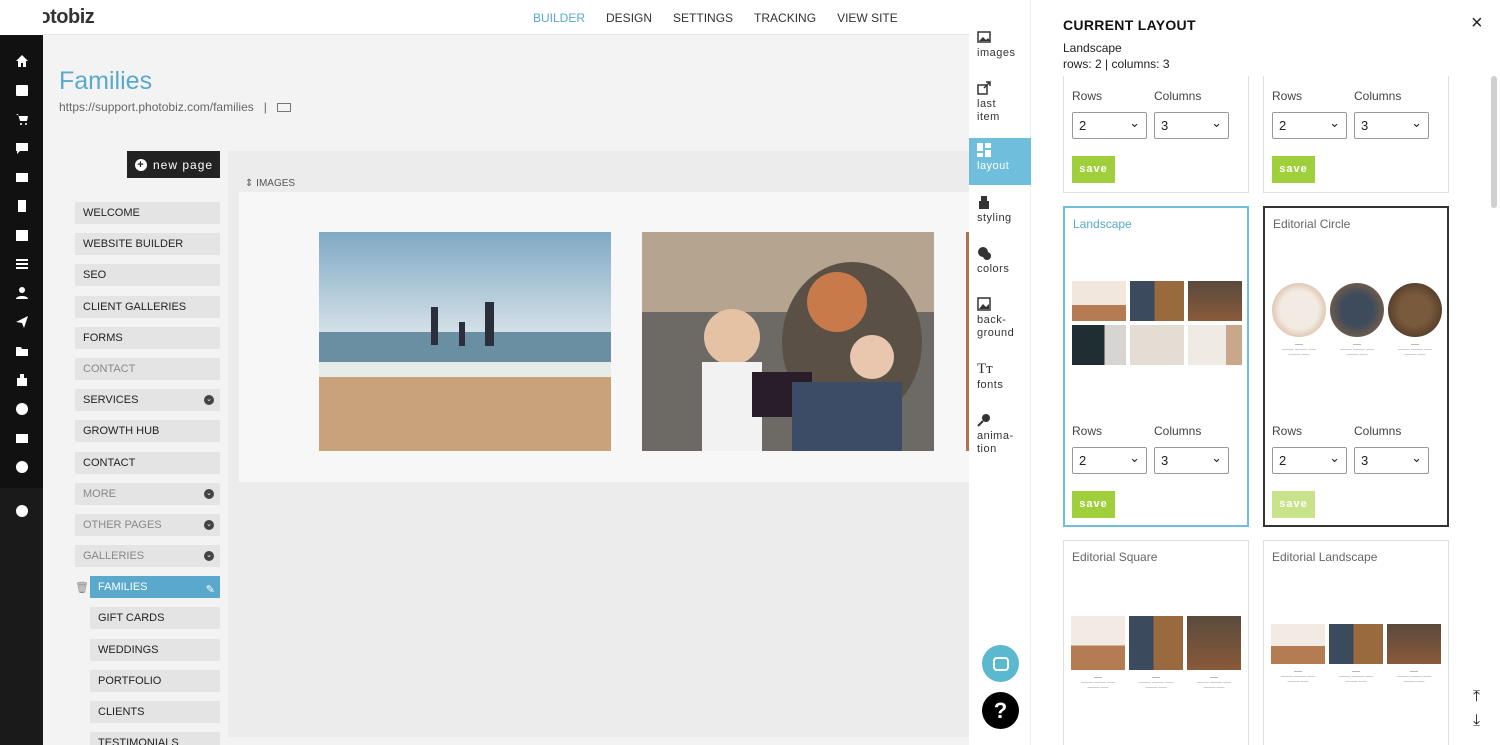 Image resolution: width=1500 pixels, height=745 pixels. What do you see at coordinates (155, 712) in the screenshot?
I see `nav-item-clients: CLIENTS` at bounding box center [155, 712].